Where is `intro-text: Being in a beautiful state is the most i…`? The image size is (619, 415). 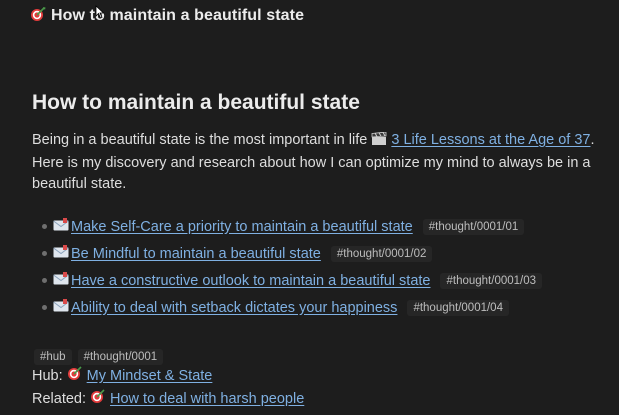 intro-text: Being in a beautiful state is the most i… is located at coordinates (202, 140).